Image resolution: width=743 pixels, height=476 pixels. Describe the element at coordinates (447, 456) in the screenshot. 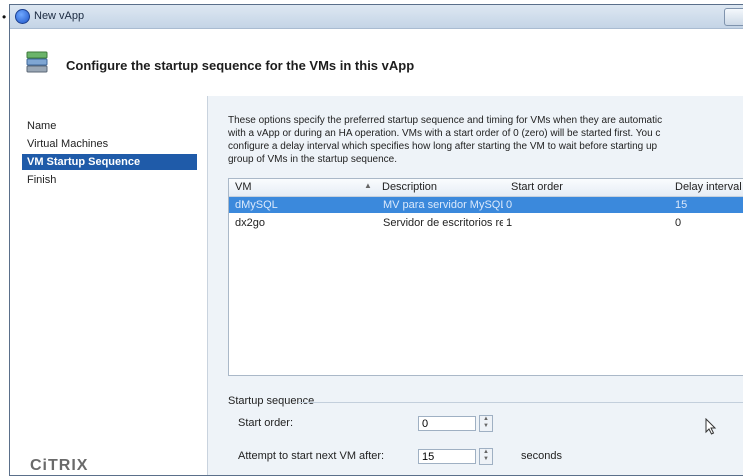

I see `attempt-delay-input` at that location.